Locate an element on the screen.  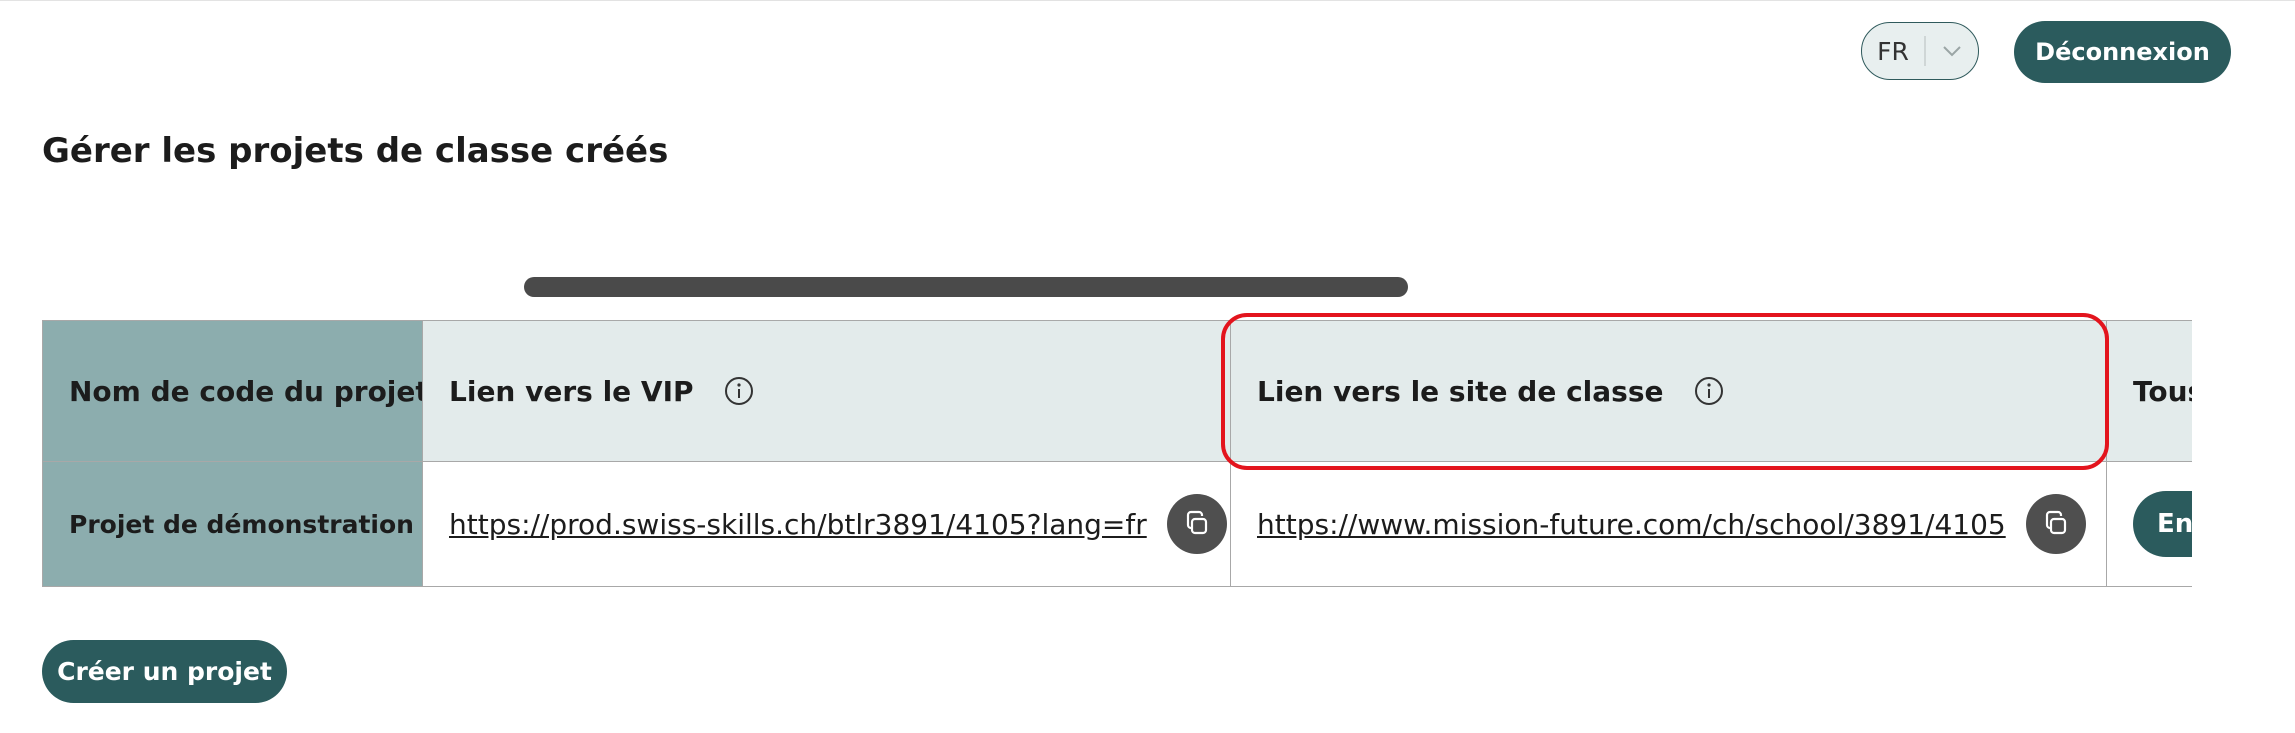
copy-vip-link-button is located at coordinates (1196, 524).